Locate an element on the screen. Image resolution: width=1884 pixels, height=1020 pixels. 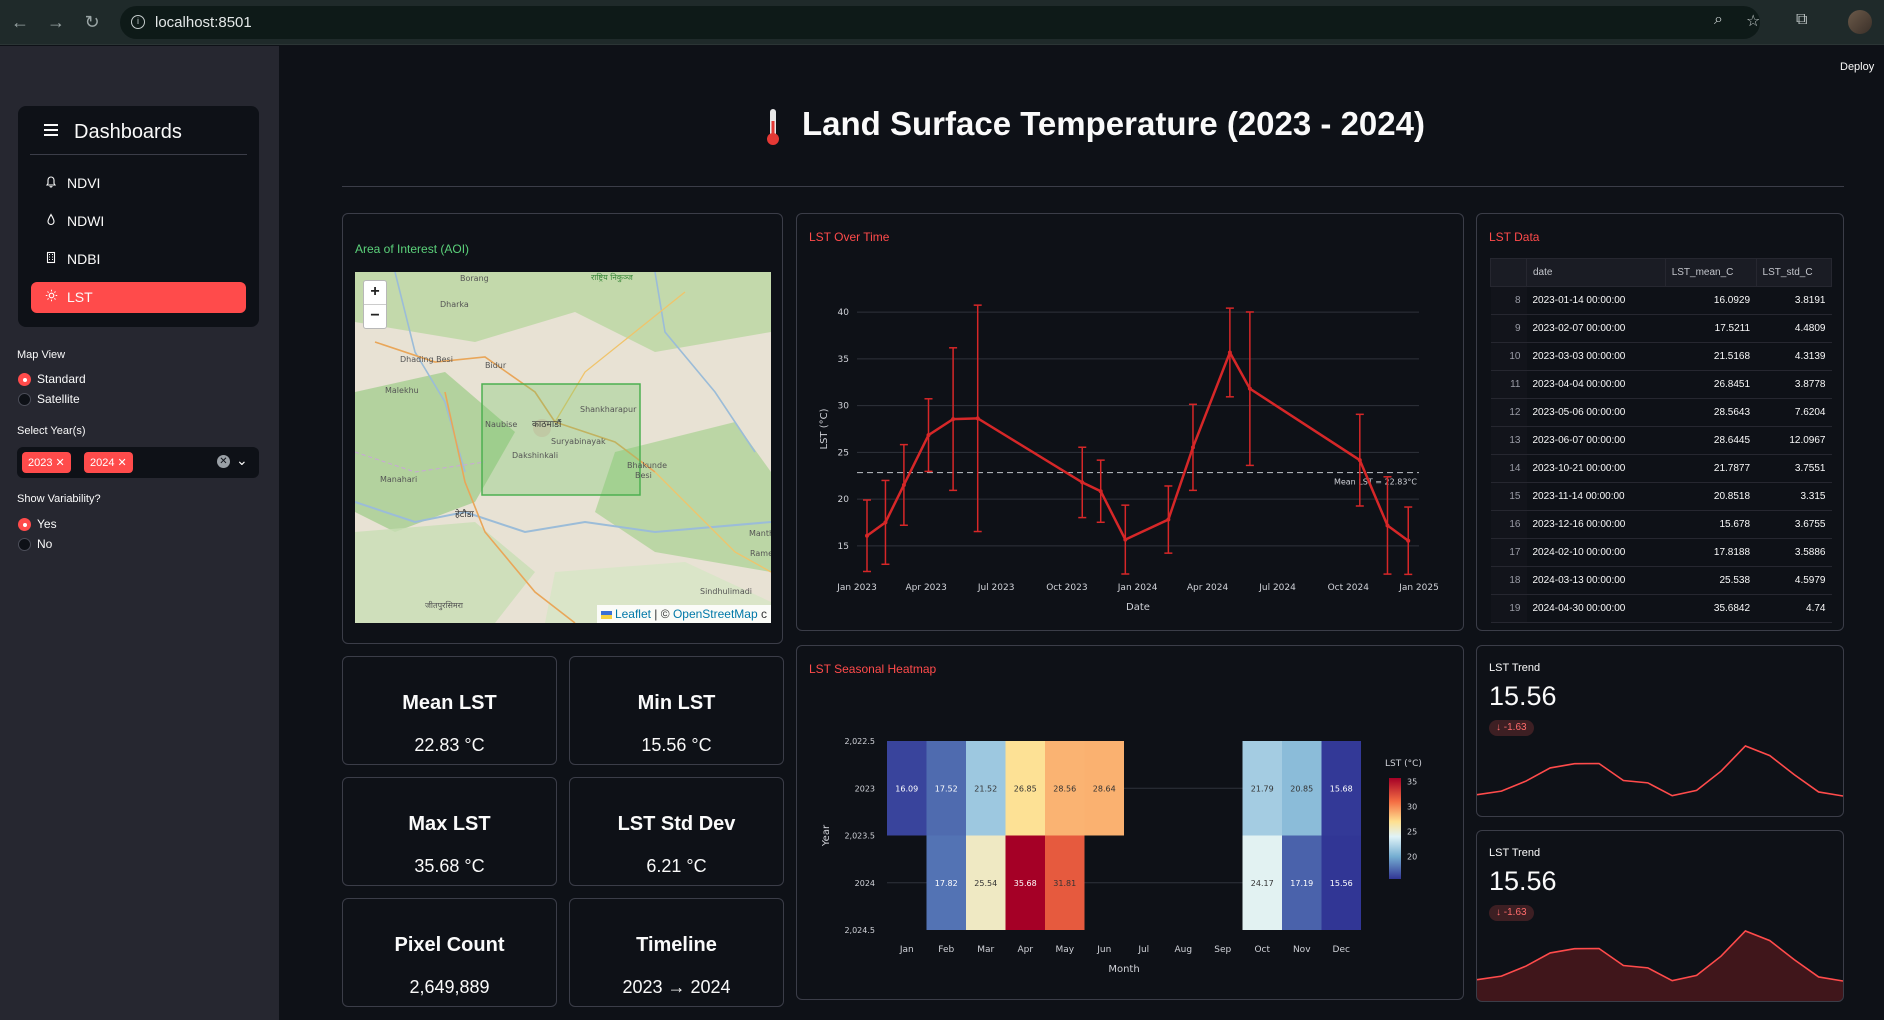
cell-value-label: 17.52 is located at coordinates (946, 788).